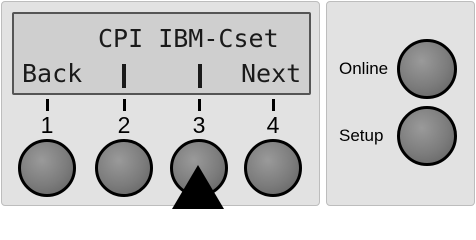  What do you see at coordinates (124, 168) in the screenshot?
I see `key-2-button` at bounding box center [124, 168].